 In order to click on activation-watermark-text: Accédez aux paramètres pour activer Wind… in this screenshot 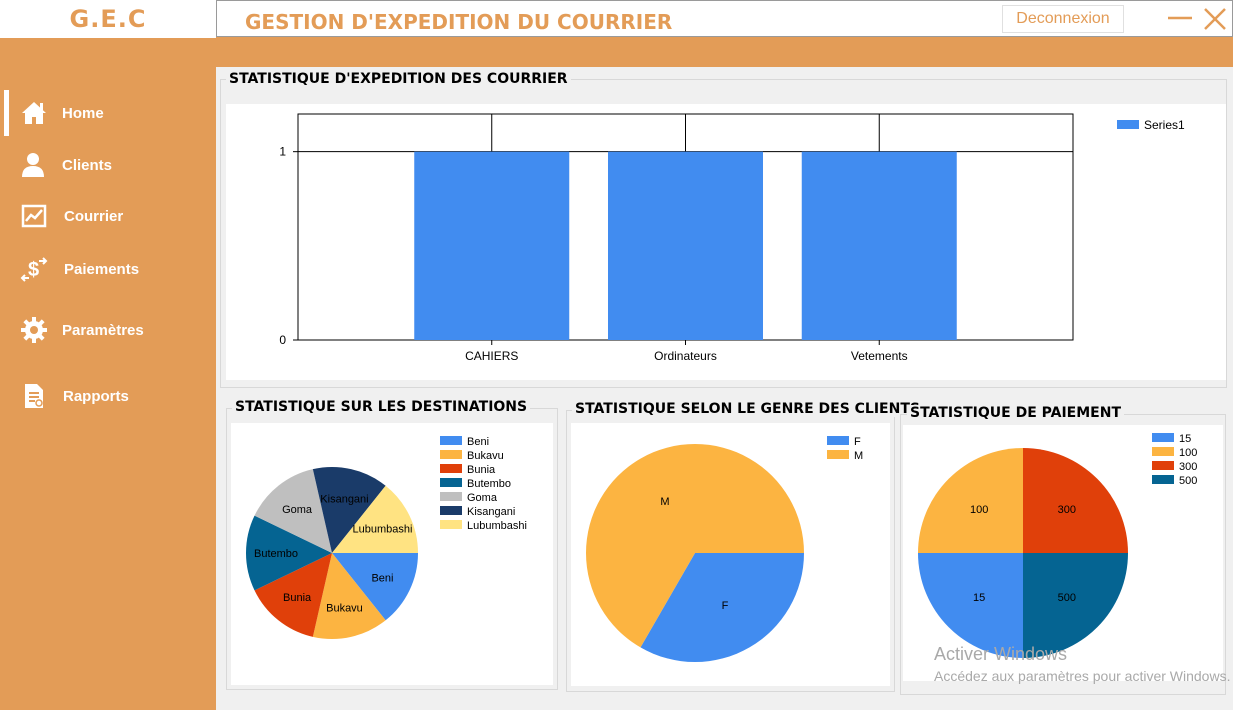, I will do `click(1082, 676)`.